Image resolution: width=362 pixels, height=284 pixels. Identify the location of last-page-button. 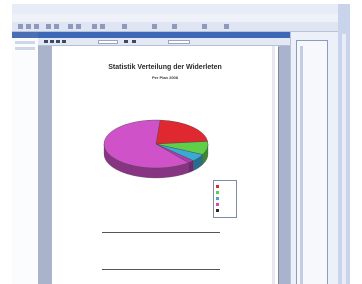
(64, 41).